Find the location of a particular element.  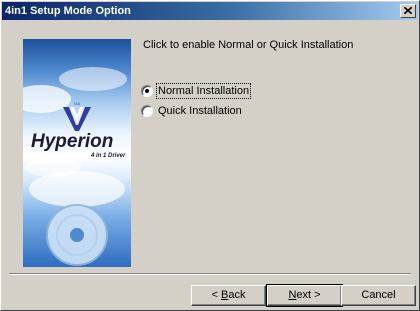

button-separator is located at coordinates (210, 274).